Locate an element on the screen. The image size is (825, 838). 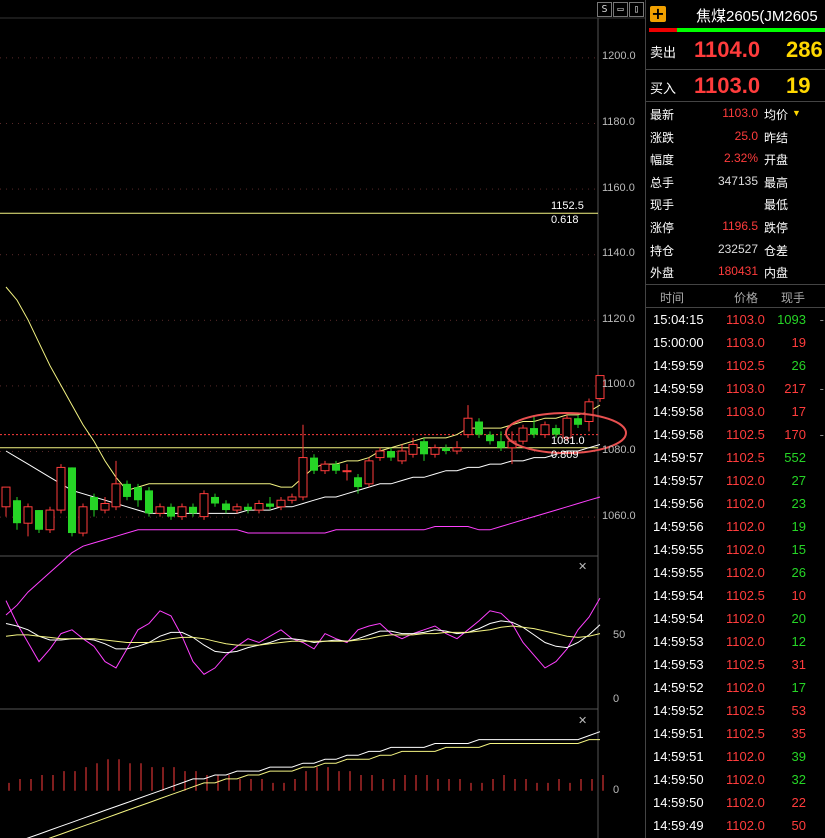
plus-icon: + is located at coordinates (658, 14).